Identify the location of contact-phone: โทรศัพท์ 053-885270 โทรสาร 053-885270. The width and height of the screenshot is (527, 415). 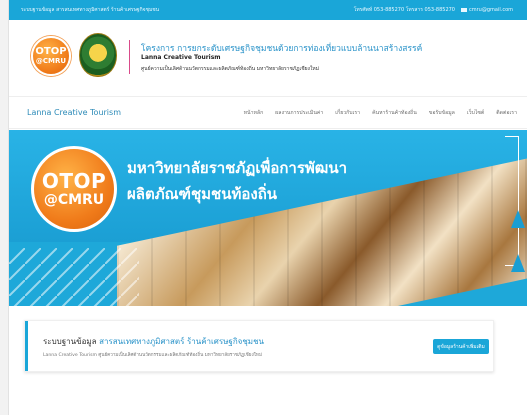
(404, 10).